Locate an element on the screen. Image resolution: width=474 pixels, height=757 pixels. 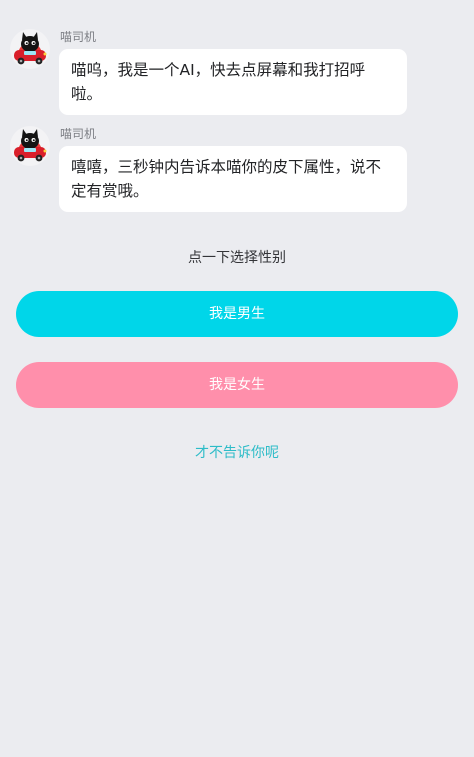
male-button: 我是男生 is located at coordinates (237, 314).